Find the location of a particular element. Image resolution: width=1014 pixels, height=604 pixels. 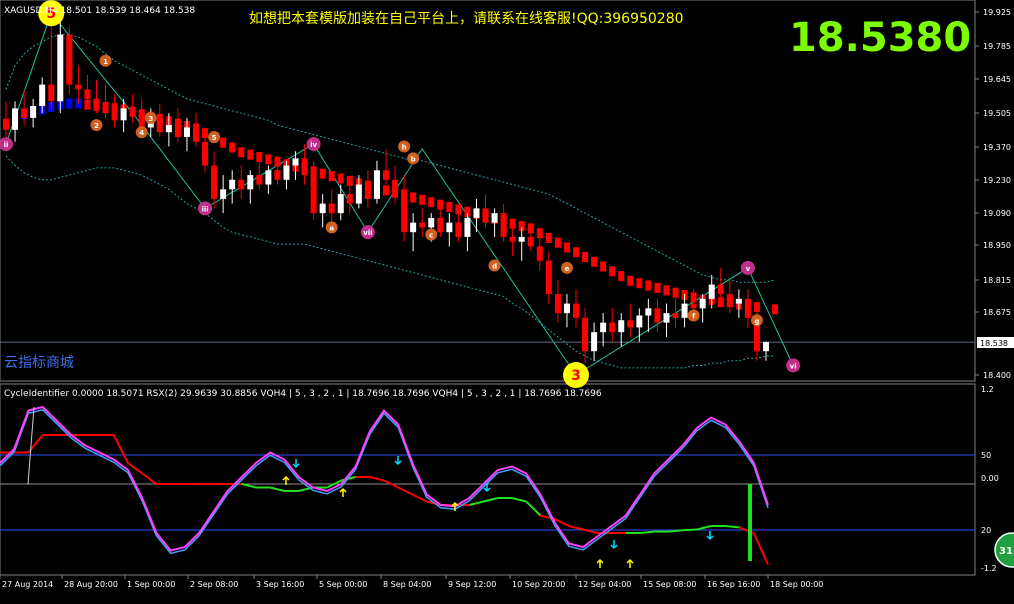

wave-marker: g is located at coordinates (756, 320).